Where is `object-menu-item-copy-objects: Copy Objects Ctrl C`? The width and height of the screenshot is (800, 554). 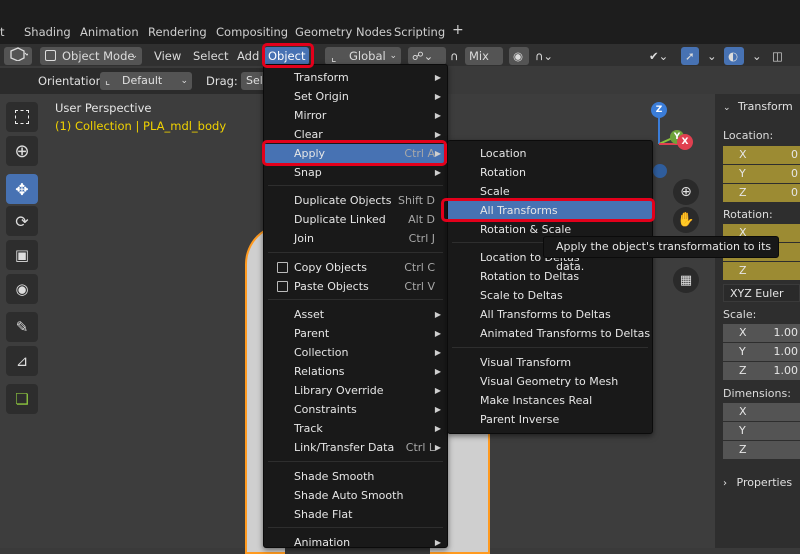 object-menu-item-copy-objects: Copy Objects Ctrl C is located at coordinates (355, 267).